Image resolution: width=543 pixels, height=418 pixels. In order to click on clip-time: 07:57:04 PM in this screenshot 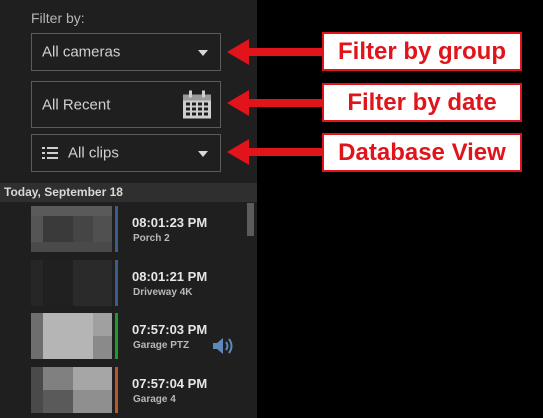, I will do `click(170, 383)`.